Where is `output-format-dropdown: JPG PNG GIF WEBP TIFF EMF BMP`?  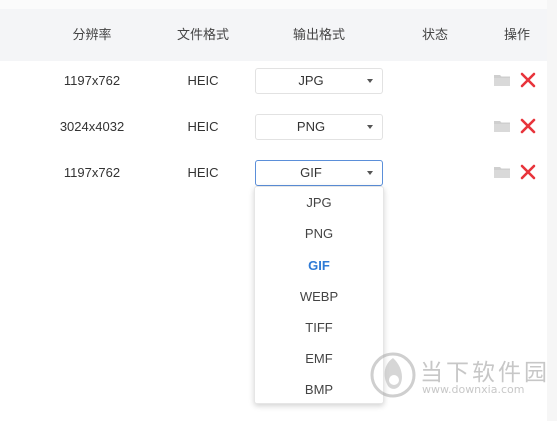
output-format-dropdown: JPG PNG GIF WEBP TIFF EMF BMP is located at coordinates (319, 295).